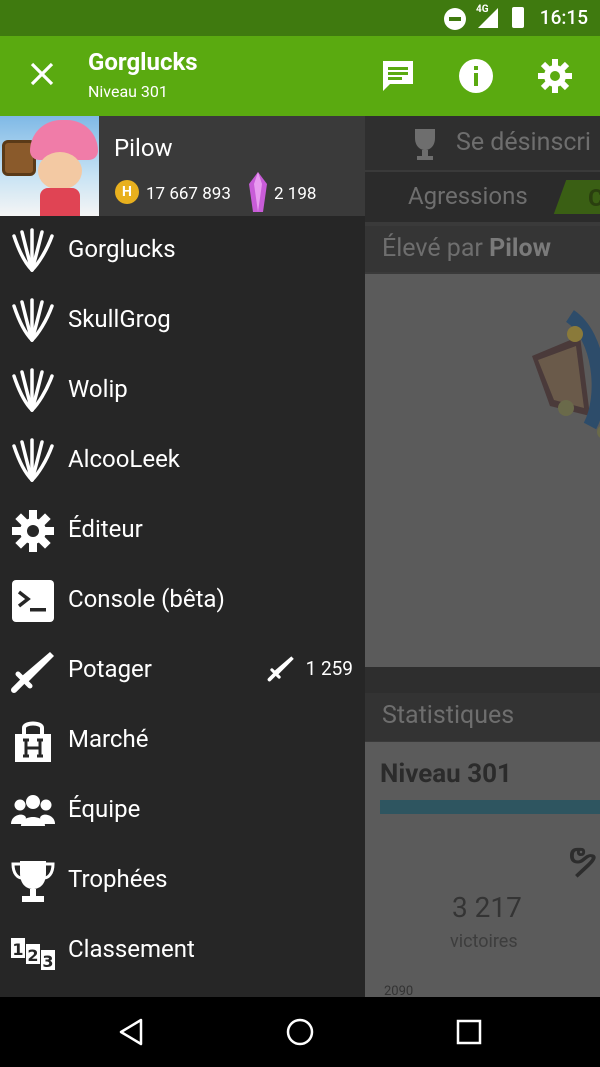 This screenshot has height=1067, width=600. What do you see at coordinates (476, 76) in the screenshot?
I see `info-icon` at bounding box center [476, 76].